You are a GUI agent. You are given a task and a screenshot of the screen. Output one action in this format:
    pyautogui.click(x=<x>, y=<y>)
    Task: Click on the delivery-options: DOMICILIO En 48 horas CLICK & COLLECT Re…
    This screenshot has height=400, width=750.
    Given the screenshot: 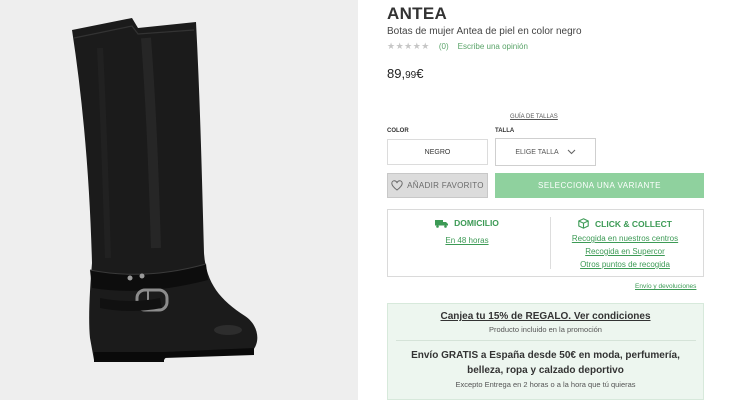 What is the action you would take?
    pyautogui.click(x=545, y=243)
    